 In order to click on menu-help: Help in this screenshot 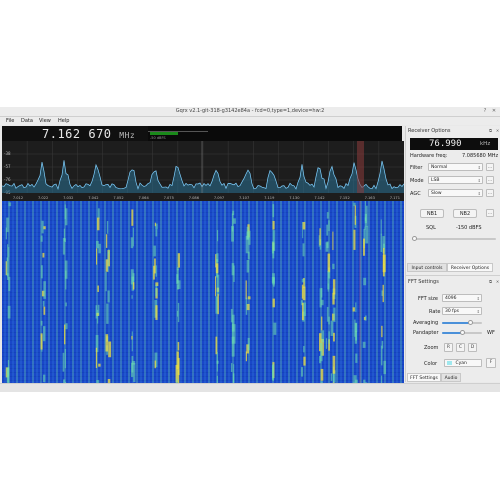, I will do `click(63, 121)`.